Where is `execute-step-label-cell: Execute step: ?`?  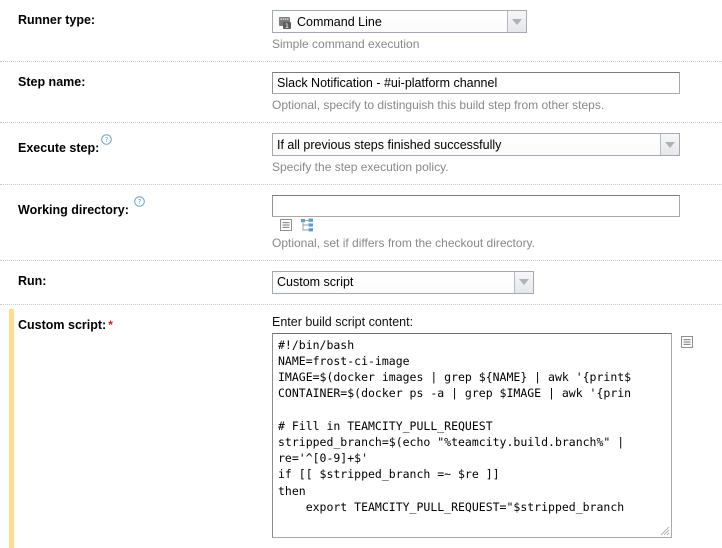
execute-step-label-cell: Execute step: ? is located at coordinates (136, 139).